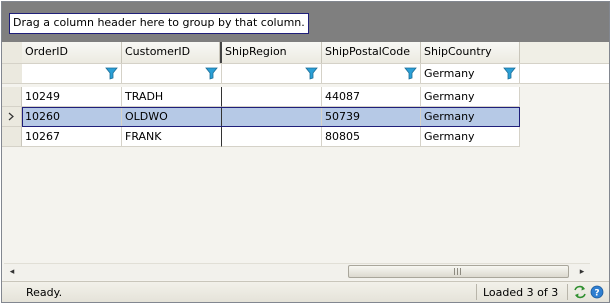 This screenshot has width=611, height=305. I want to click on column-header-shipcountry: ShipCountry, so click(470, 52).